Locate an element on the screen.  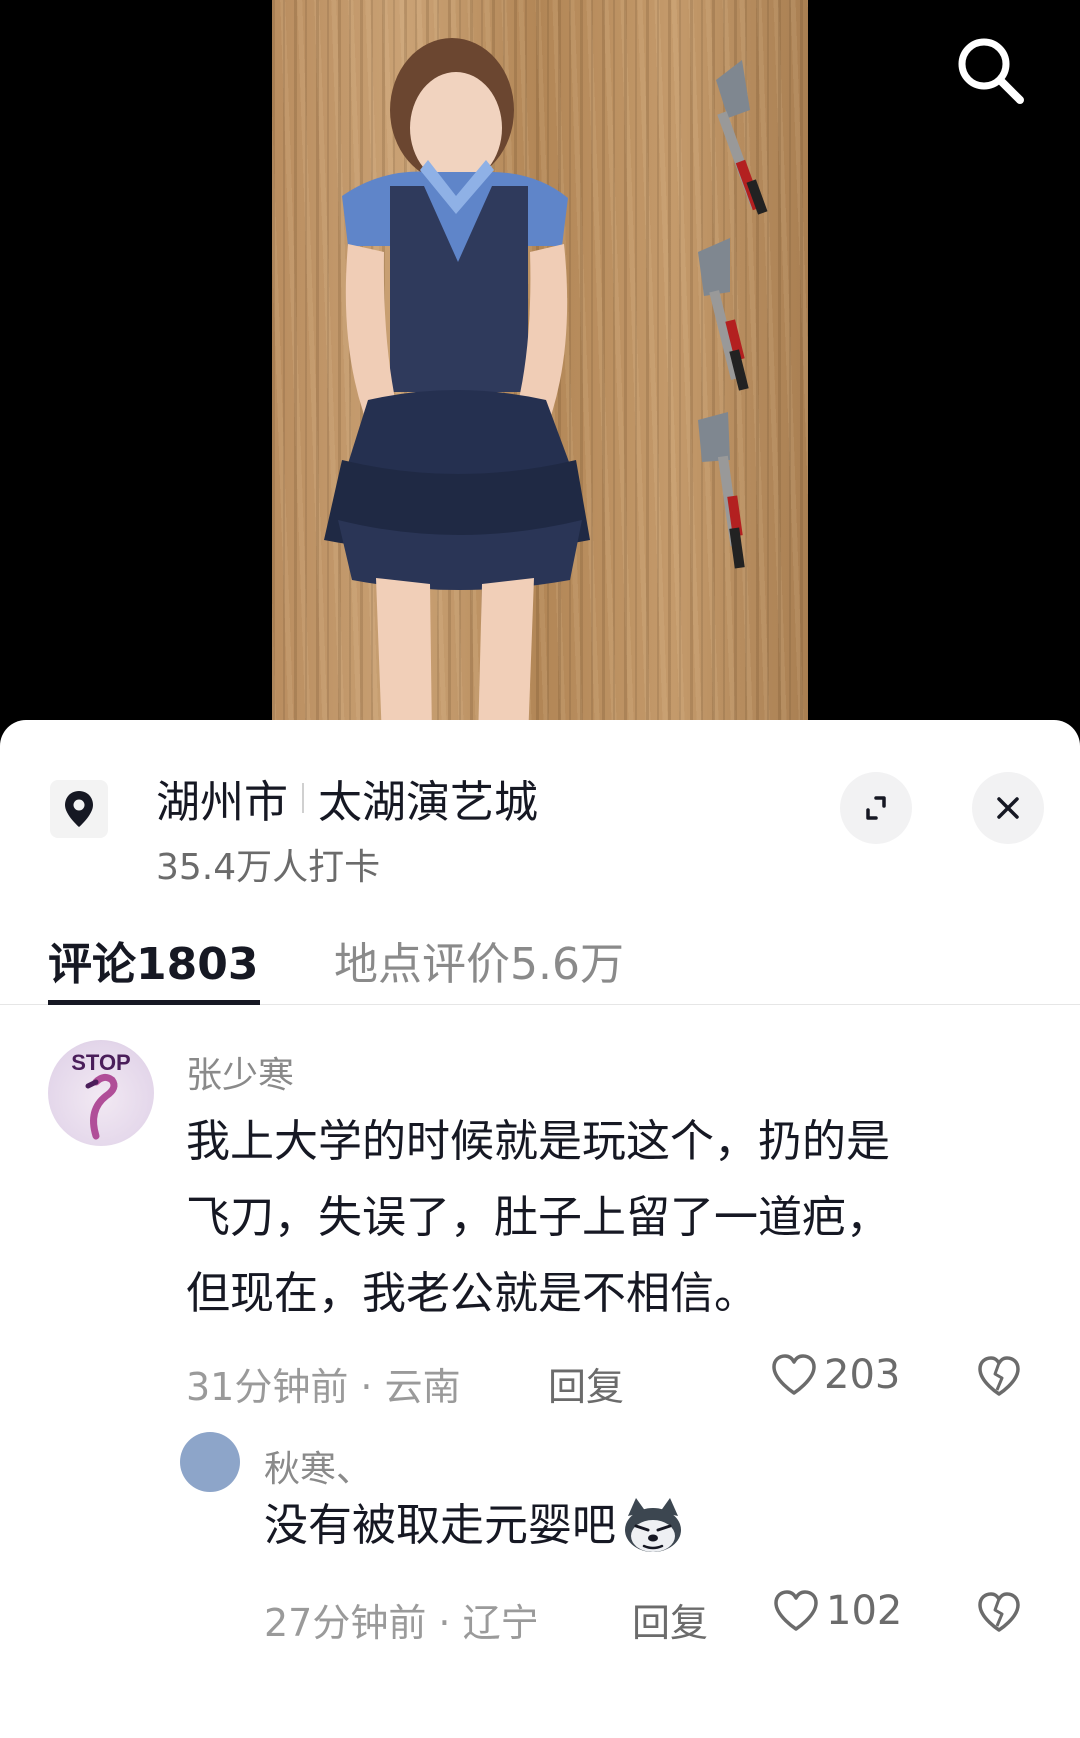
tab-location-reviews: 地点评价5.6万 is located at coordinates (479, 960).